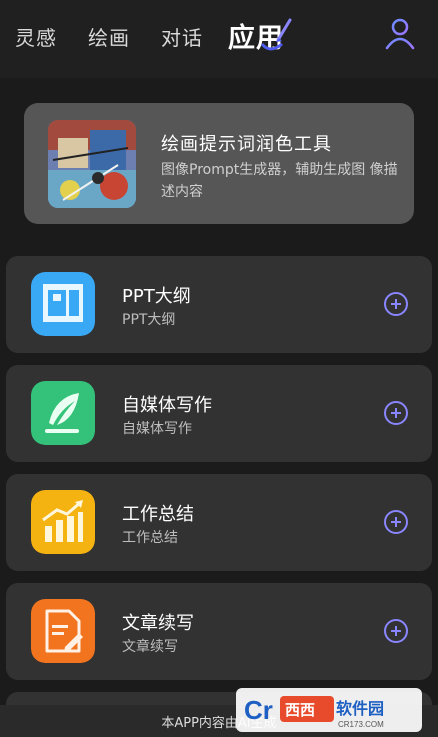 This screenshot has height=737, width=438. Describe the element at coordinates (149, 320) in the screenshot. I see `app-subtitle: PPT大纲` at that location.